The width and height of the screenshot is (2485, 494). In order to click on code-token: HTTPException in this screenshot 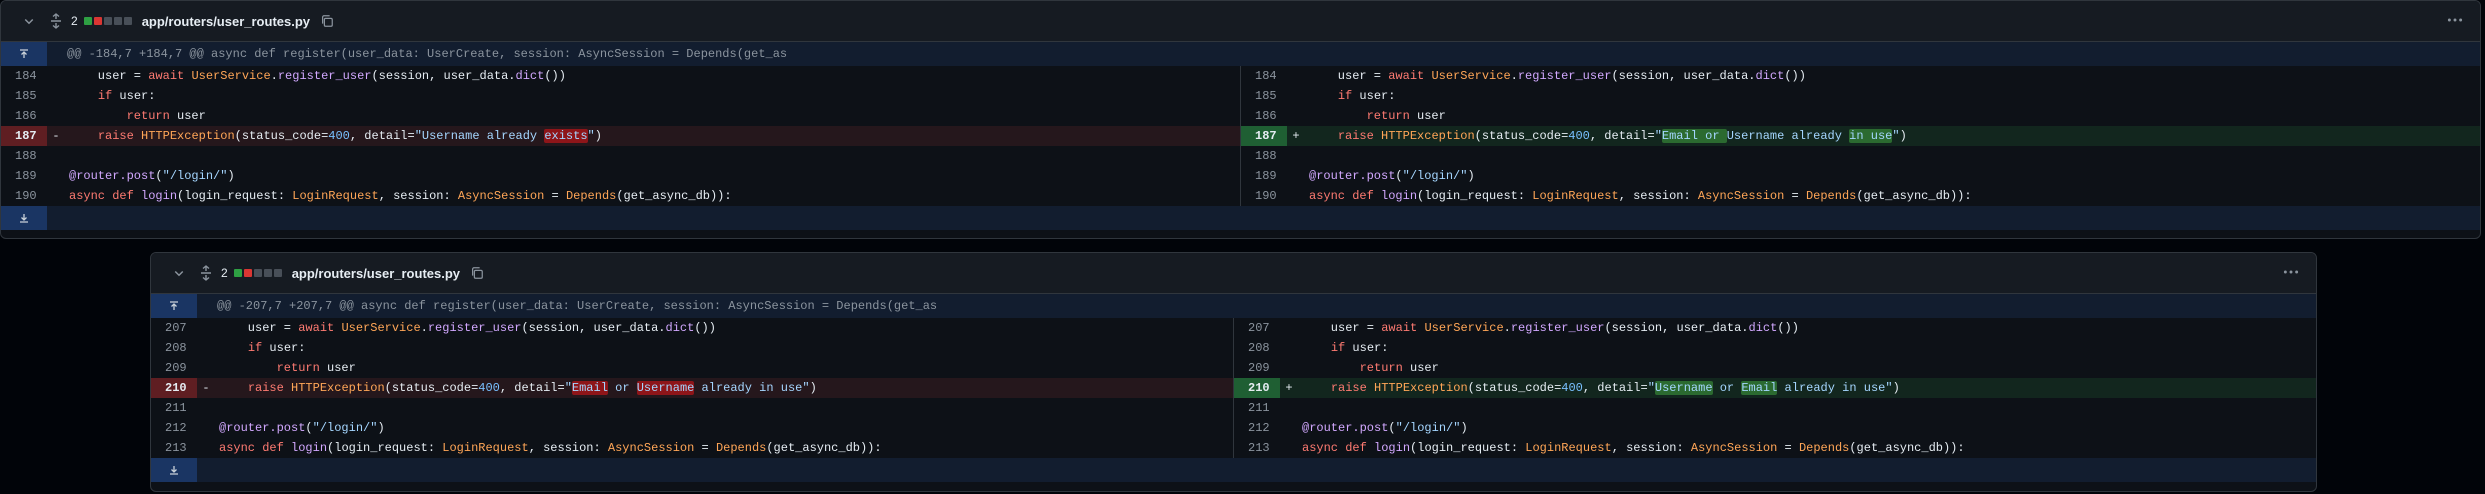, I will do `click(1428, 136)`.